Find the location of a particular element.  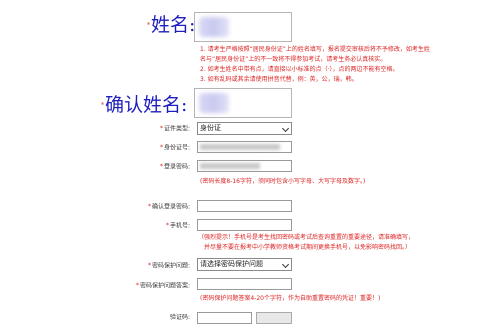

id-type-select: 身份证 is located at coordinates (244, 128).